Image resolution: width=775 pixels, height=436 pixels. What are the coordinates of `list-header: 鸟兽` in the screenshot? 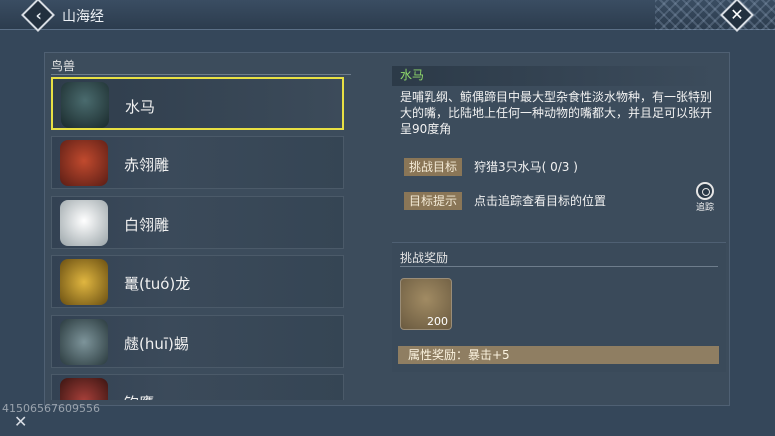 It's located at (201, 66).